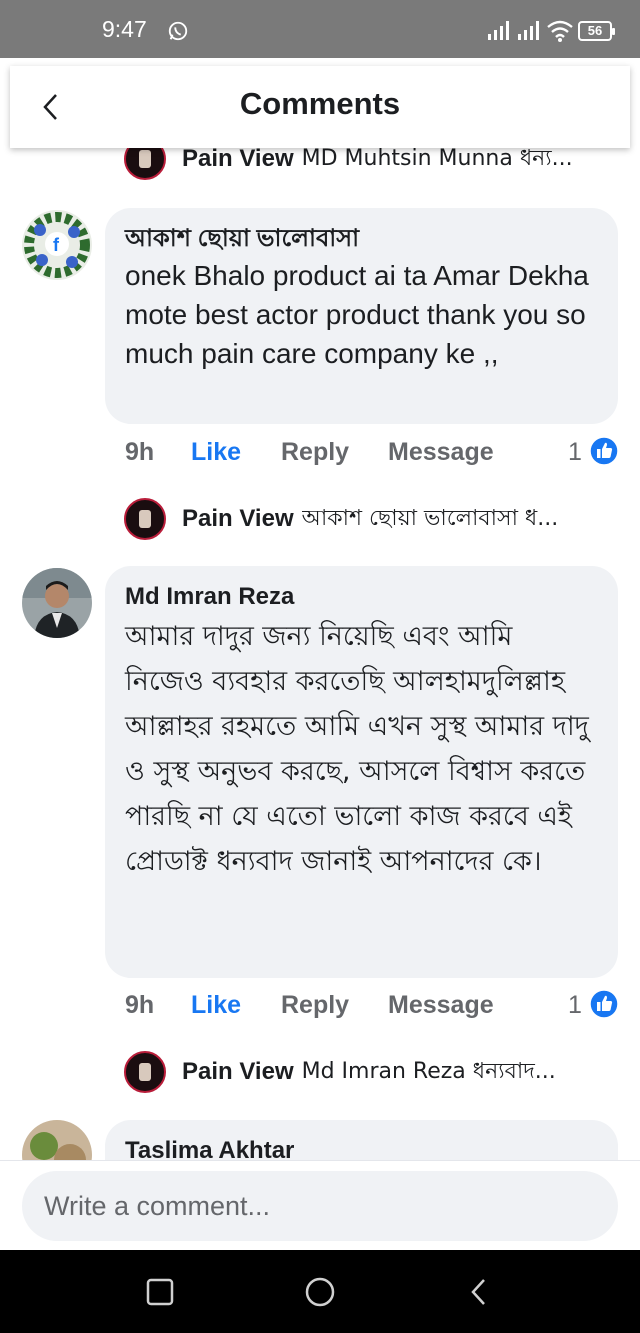 The image size is (640, 1333). What do you see at coordinates (596, 31) in the screenshot?
I see `battery-icon: 56` at bounding box center [596, 31].